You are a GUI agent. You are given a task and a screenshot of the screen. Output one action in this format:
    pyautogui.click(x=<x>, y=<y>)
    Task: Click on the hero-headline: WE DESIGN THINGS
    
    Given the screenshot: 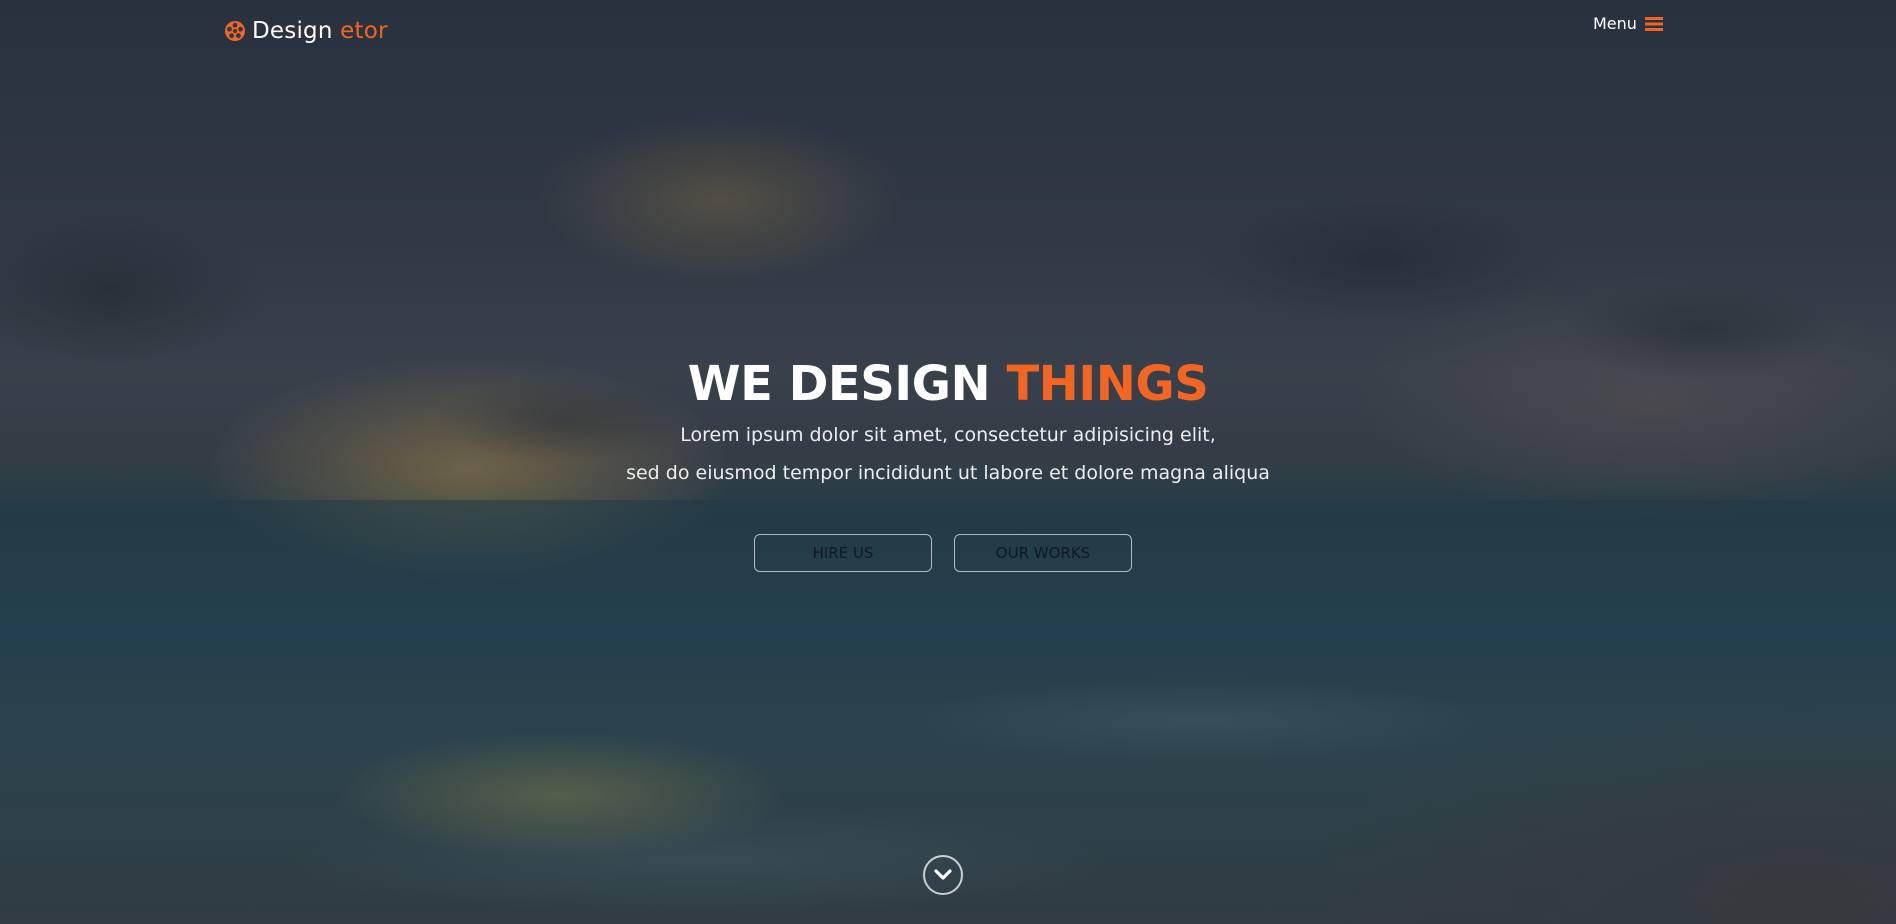 What is the action you would take?
    pyautogui.click(x=948, y=384)
    